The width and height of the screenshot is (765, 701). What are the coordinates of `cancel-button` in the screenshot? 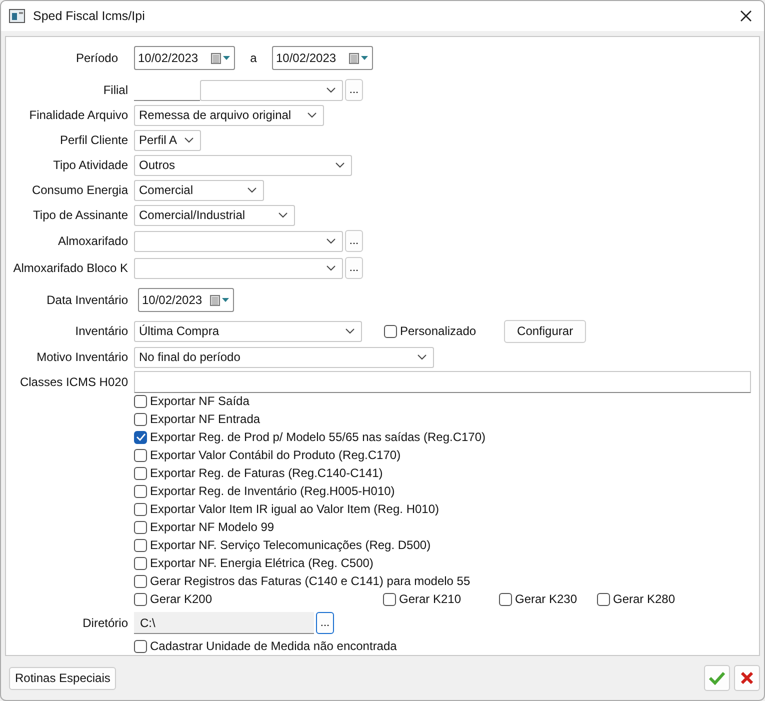 It's located at (747, 678).